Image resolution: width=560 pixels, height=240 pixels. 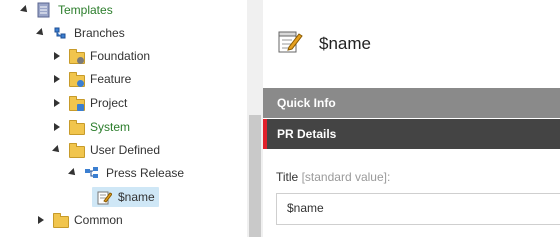 What do you see at coordinates (145, 173) in the screenshot?
I see `tree-label: Press Release` at bounding box center [145, 173].